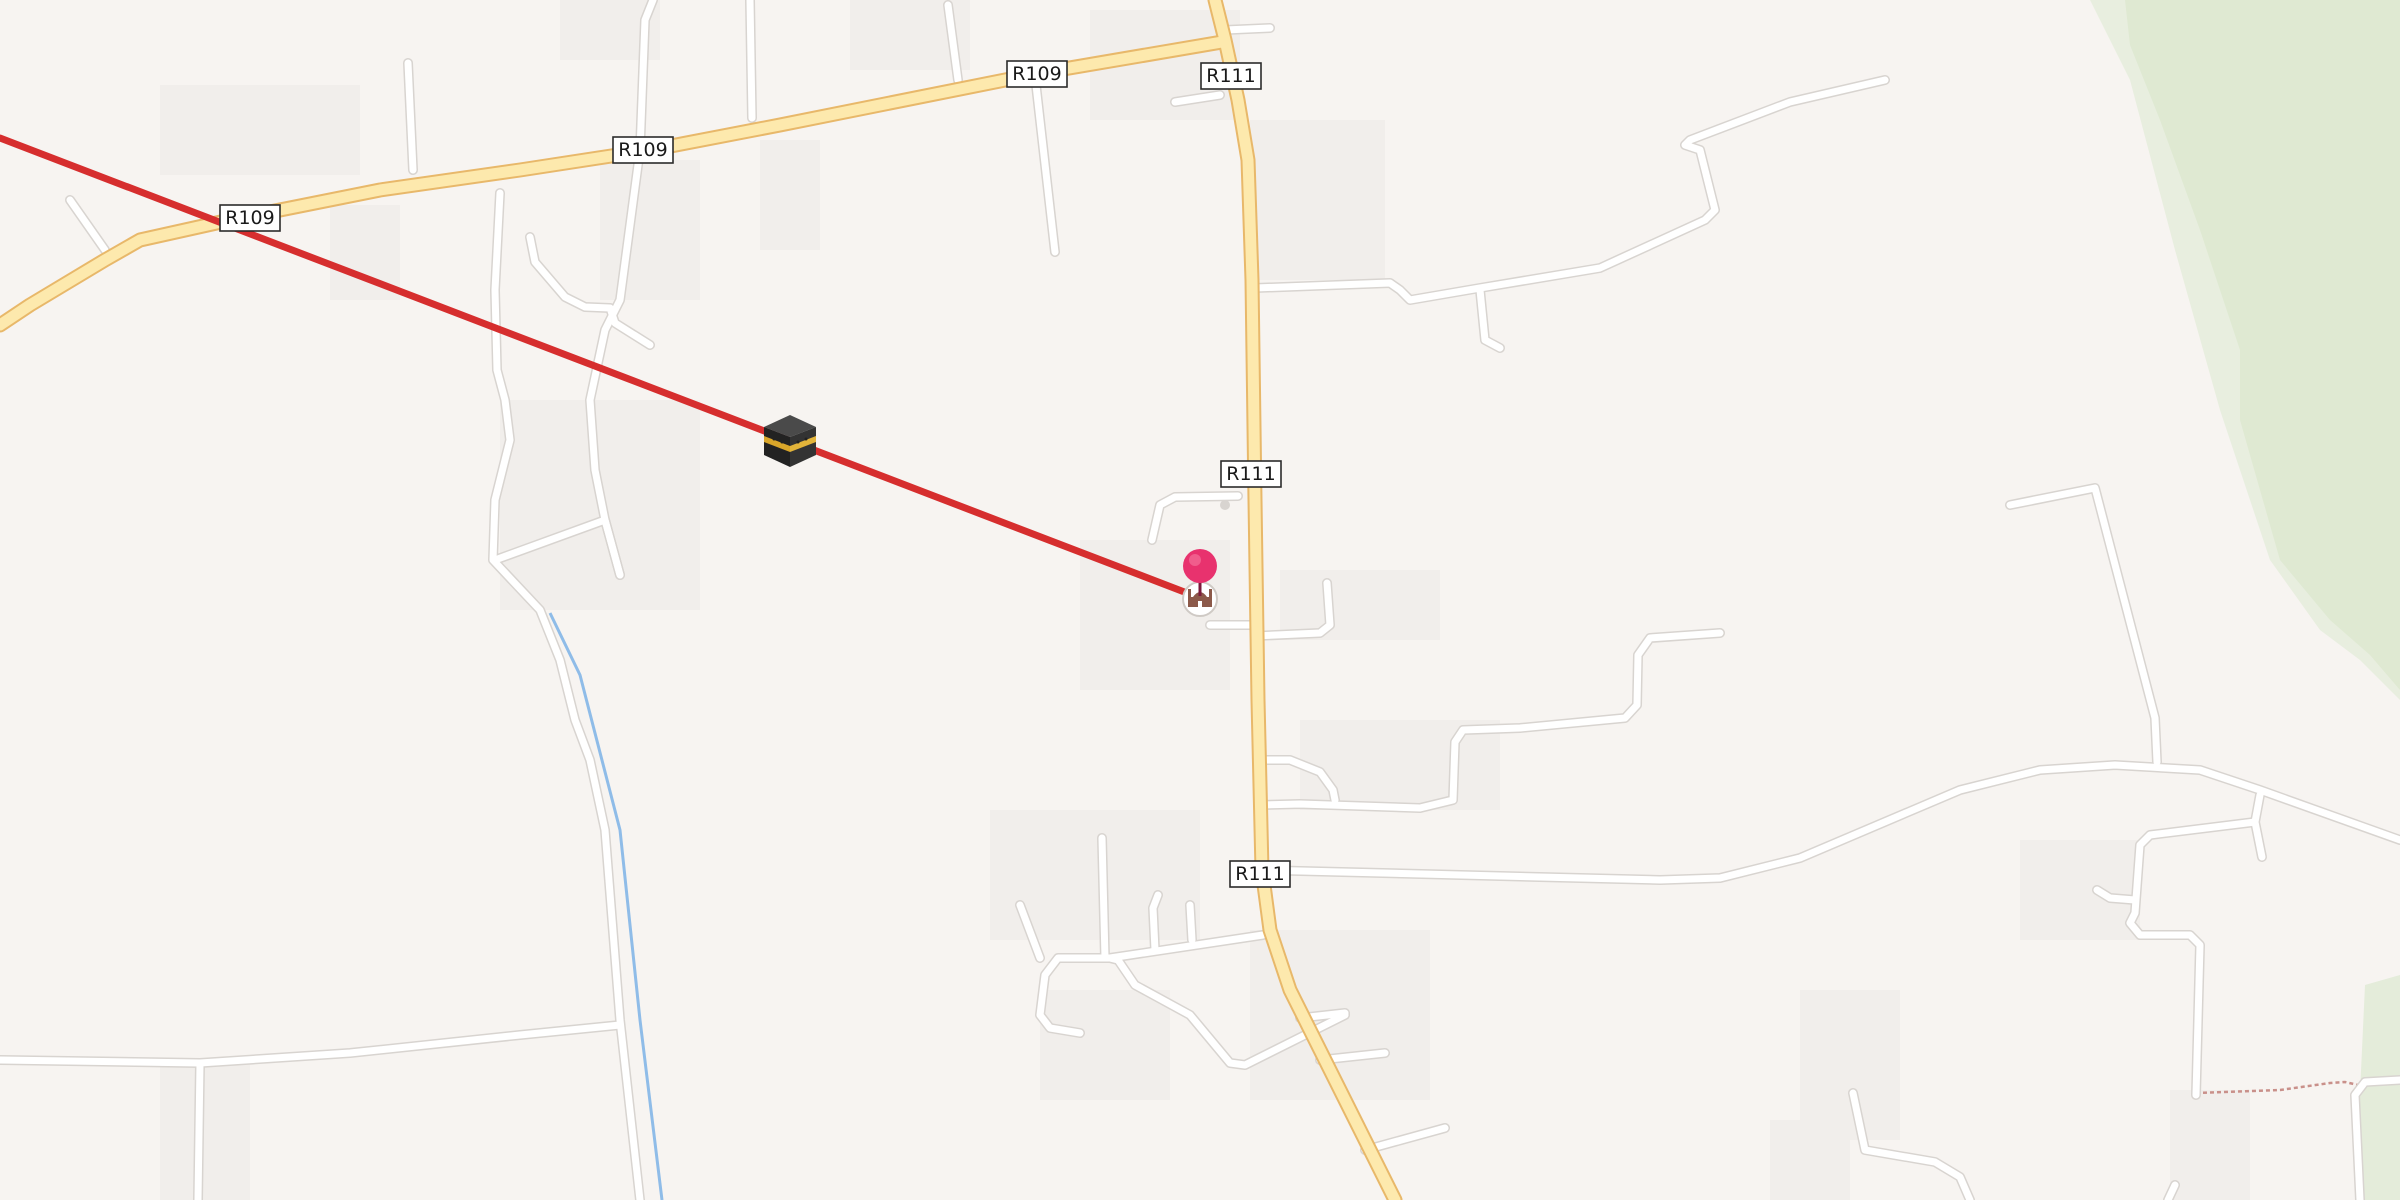 The image size is (2400, 1200). I want to click on road-label-r111-south: R111, so click(1260, 874).